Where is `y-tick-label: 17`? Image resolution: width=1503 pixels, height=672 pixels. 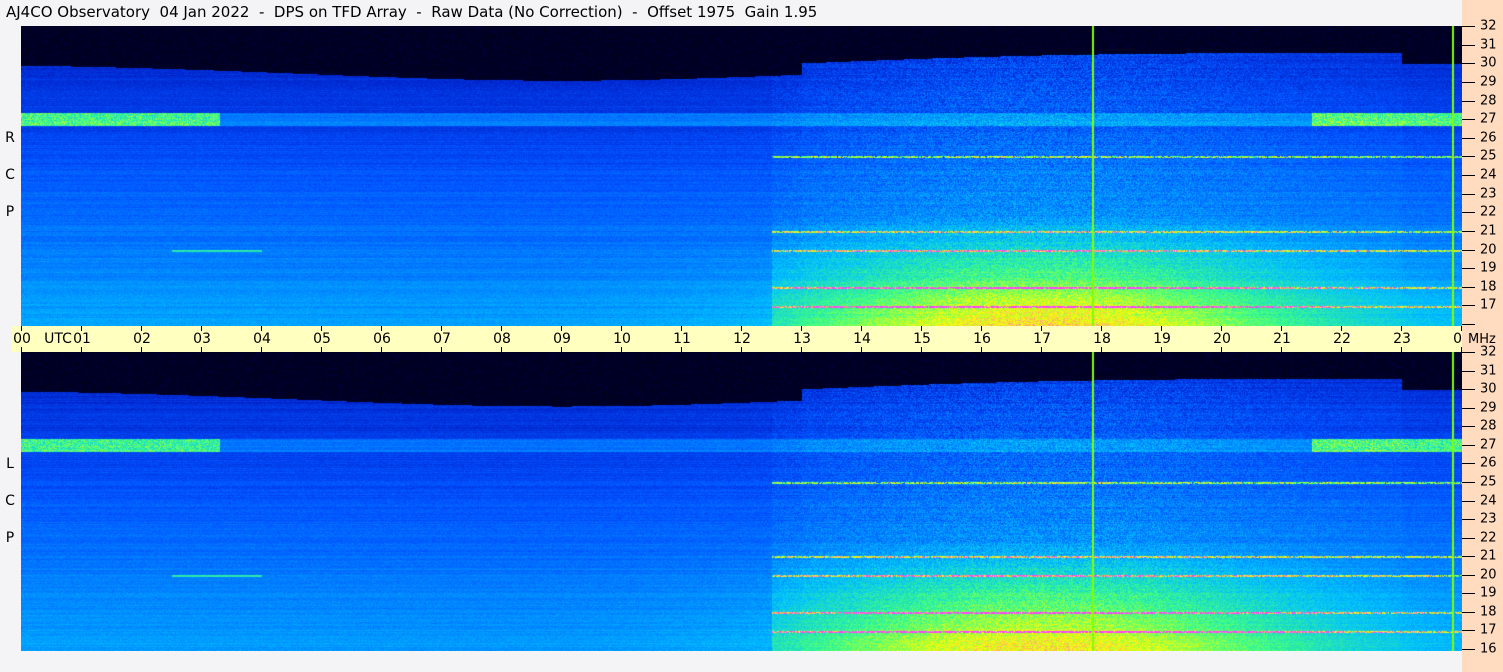 y-tick-label: 17 is located at coordinates (1488, 630).